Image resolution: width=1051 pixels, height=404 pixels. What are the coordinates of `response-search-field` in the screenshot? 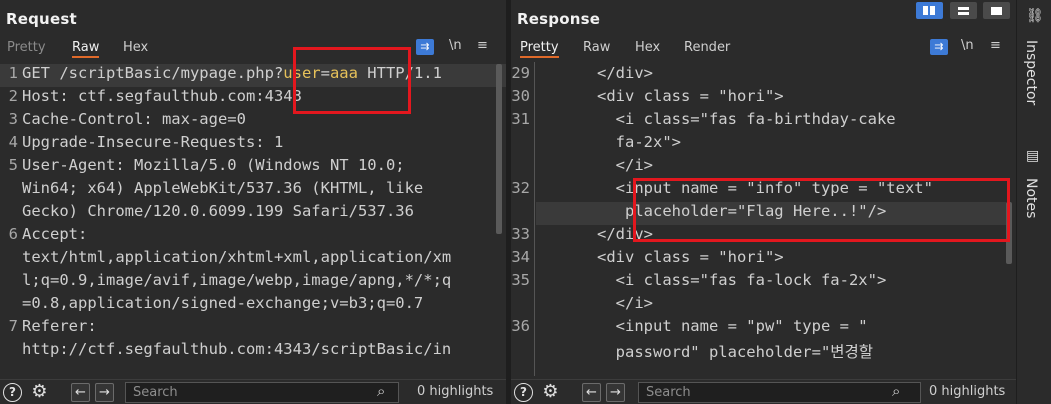 It's located at (779, 392).